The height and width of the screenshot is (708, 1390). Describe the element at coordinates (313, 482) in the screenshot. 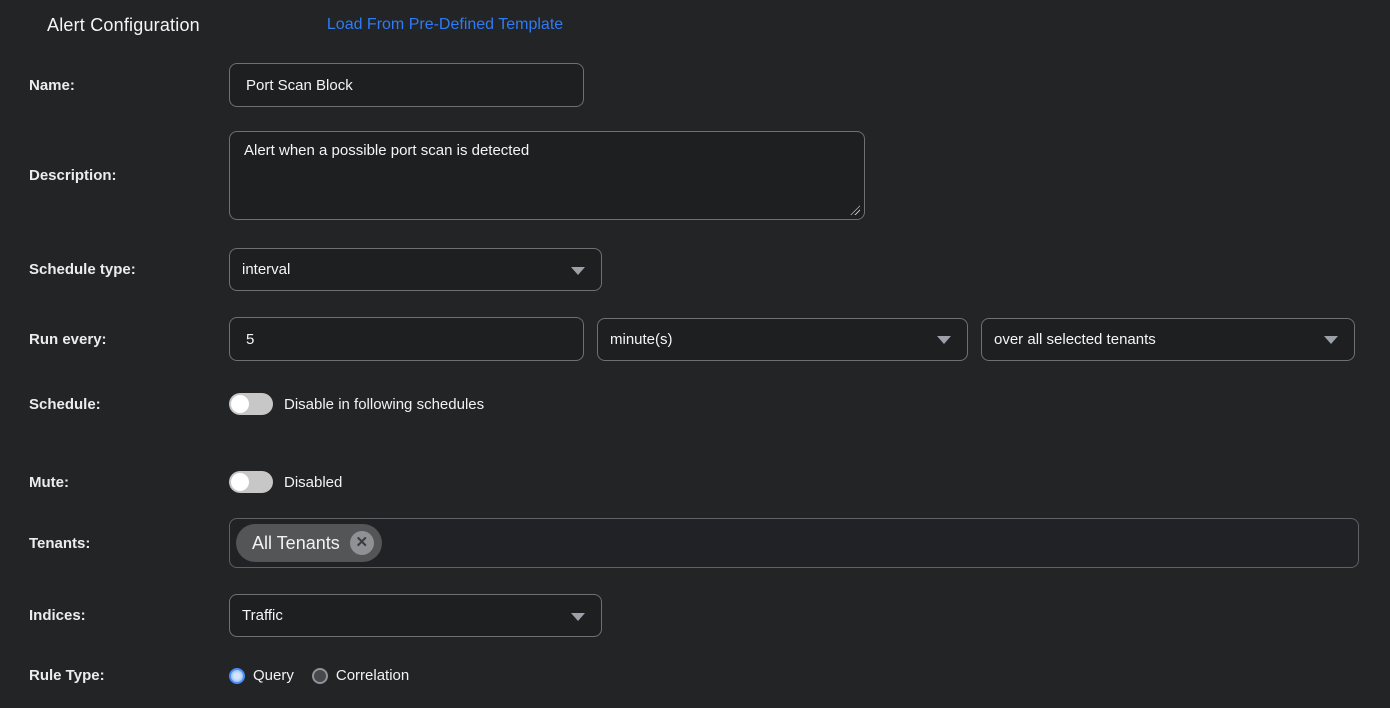

I see `mute-toggle-label: Disabled` at that location.